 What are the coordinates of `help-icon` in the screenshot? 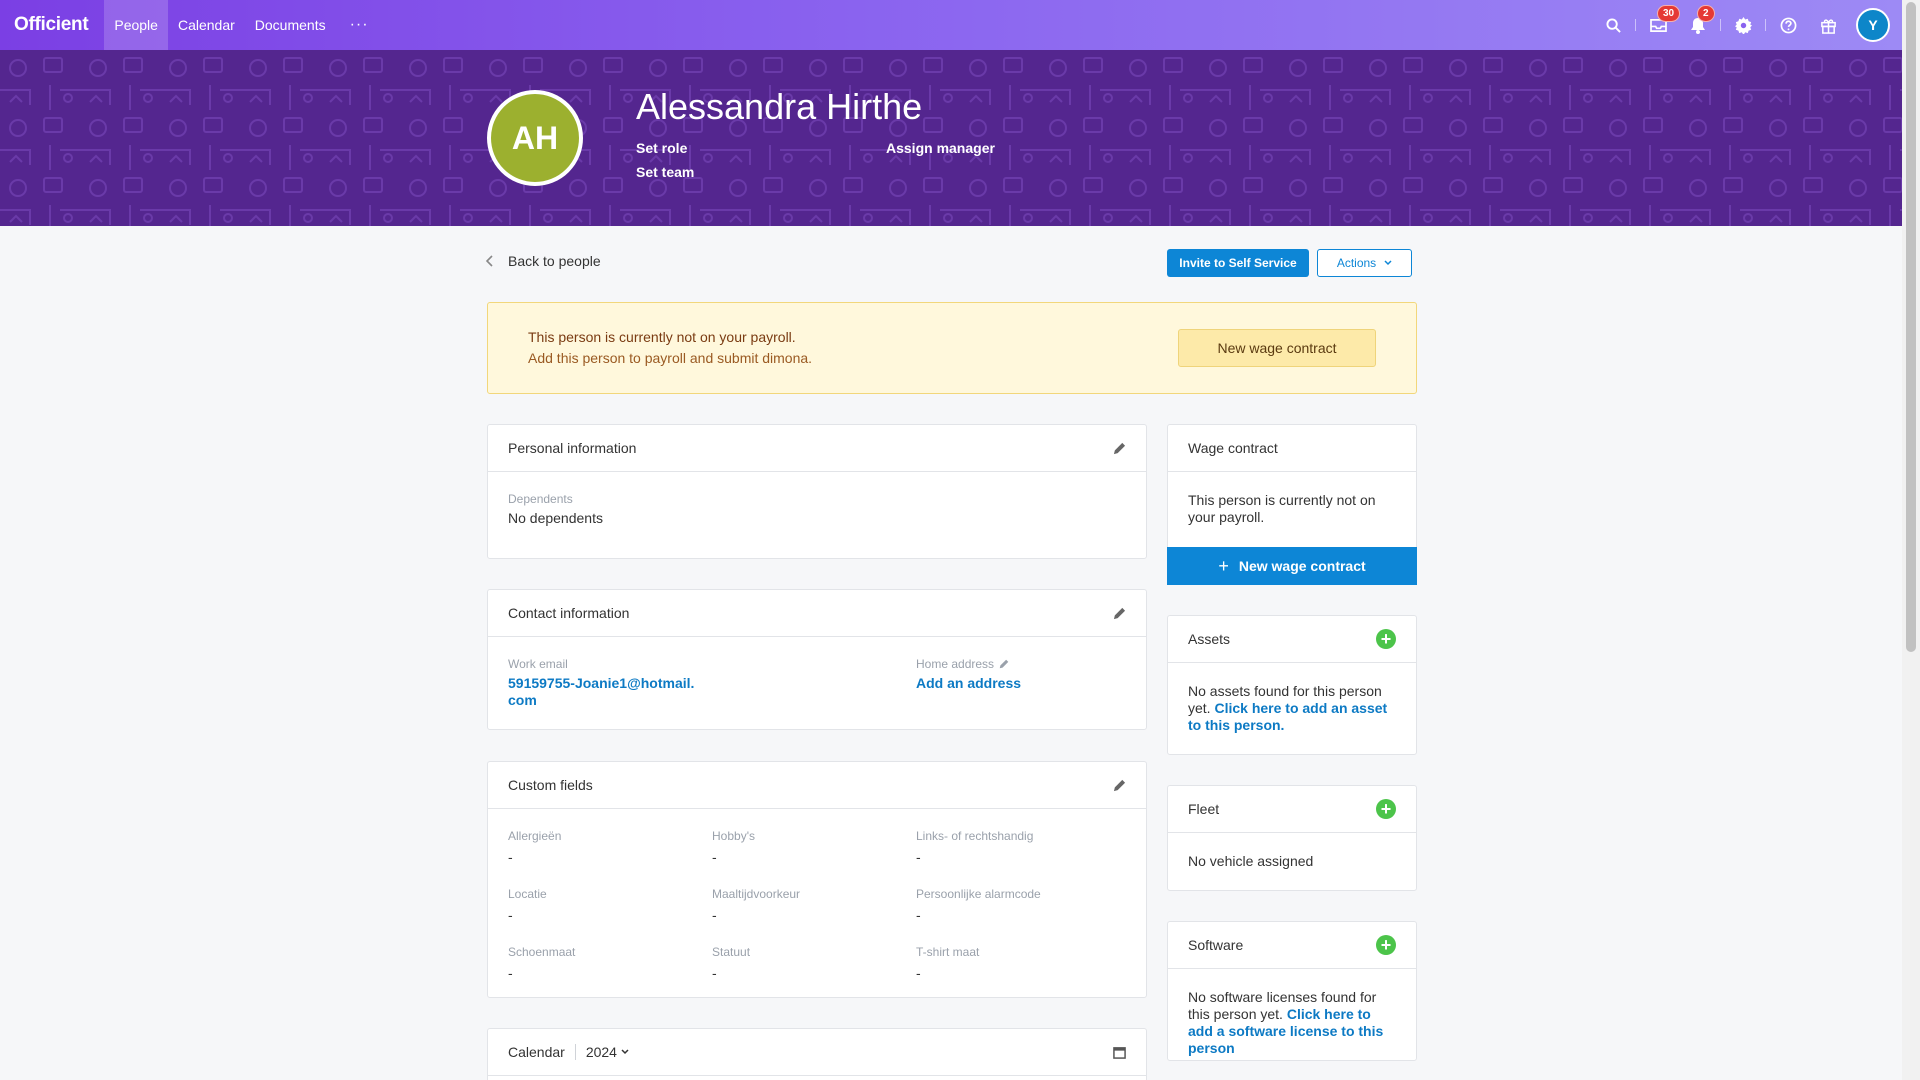 It's located at (1788, 25).